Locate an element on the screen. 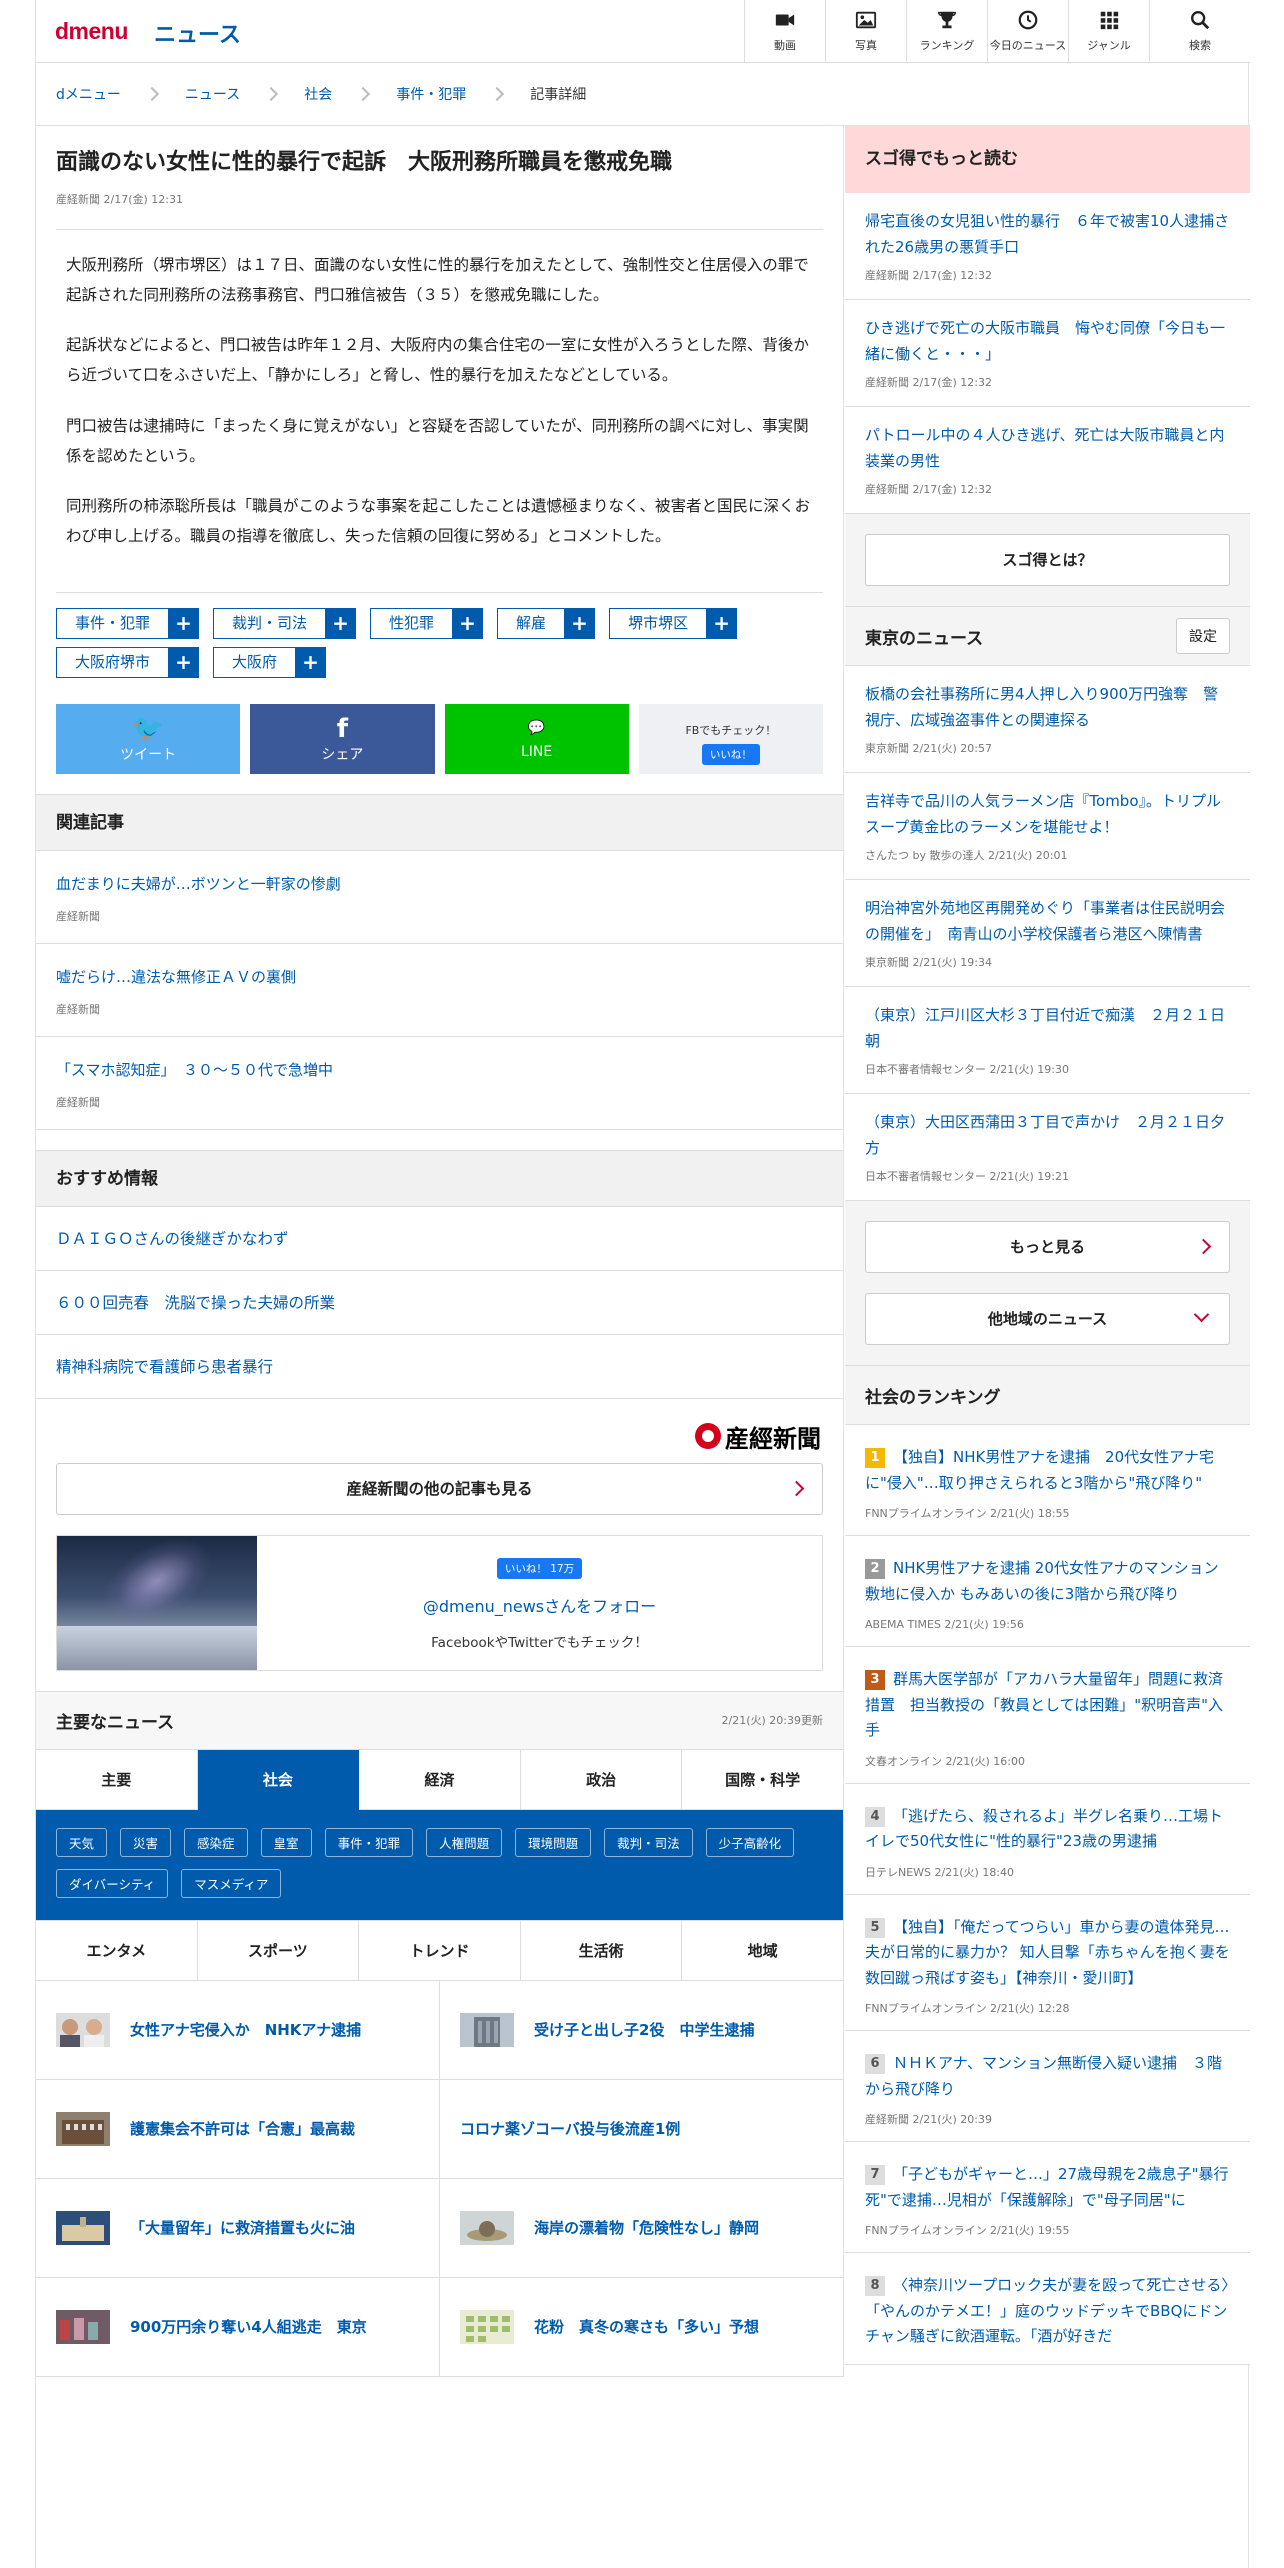  related-title: 嘘だらけ…違法な無修正ＡＶの裏側 is located at coordinates (439, 976).